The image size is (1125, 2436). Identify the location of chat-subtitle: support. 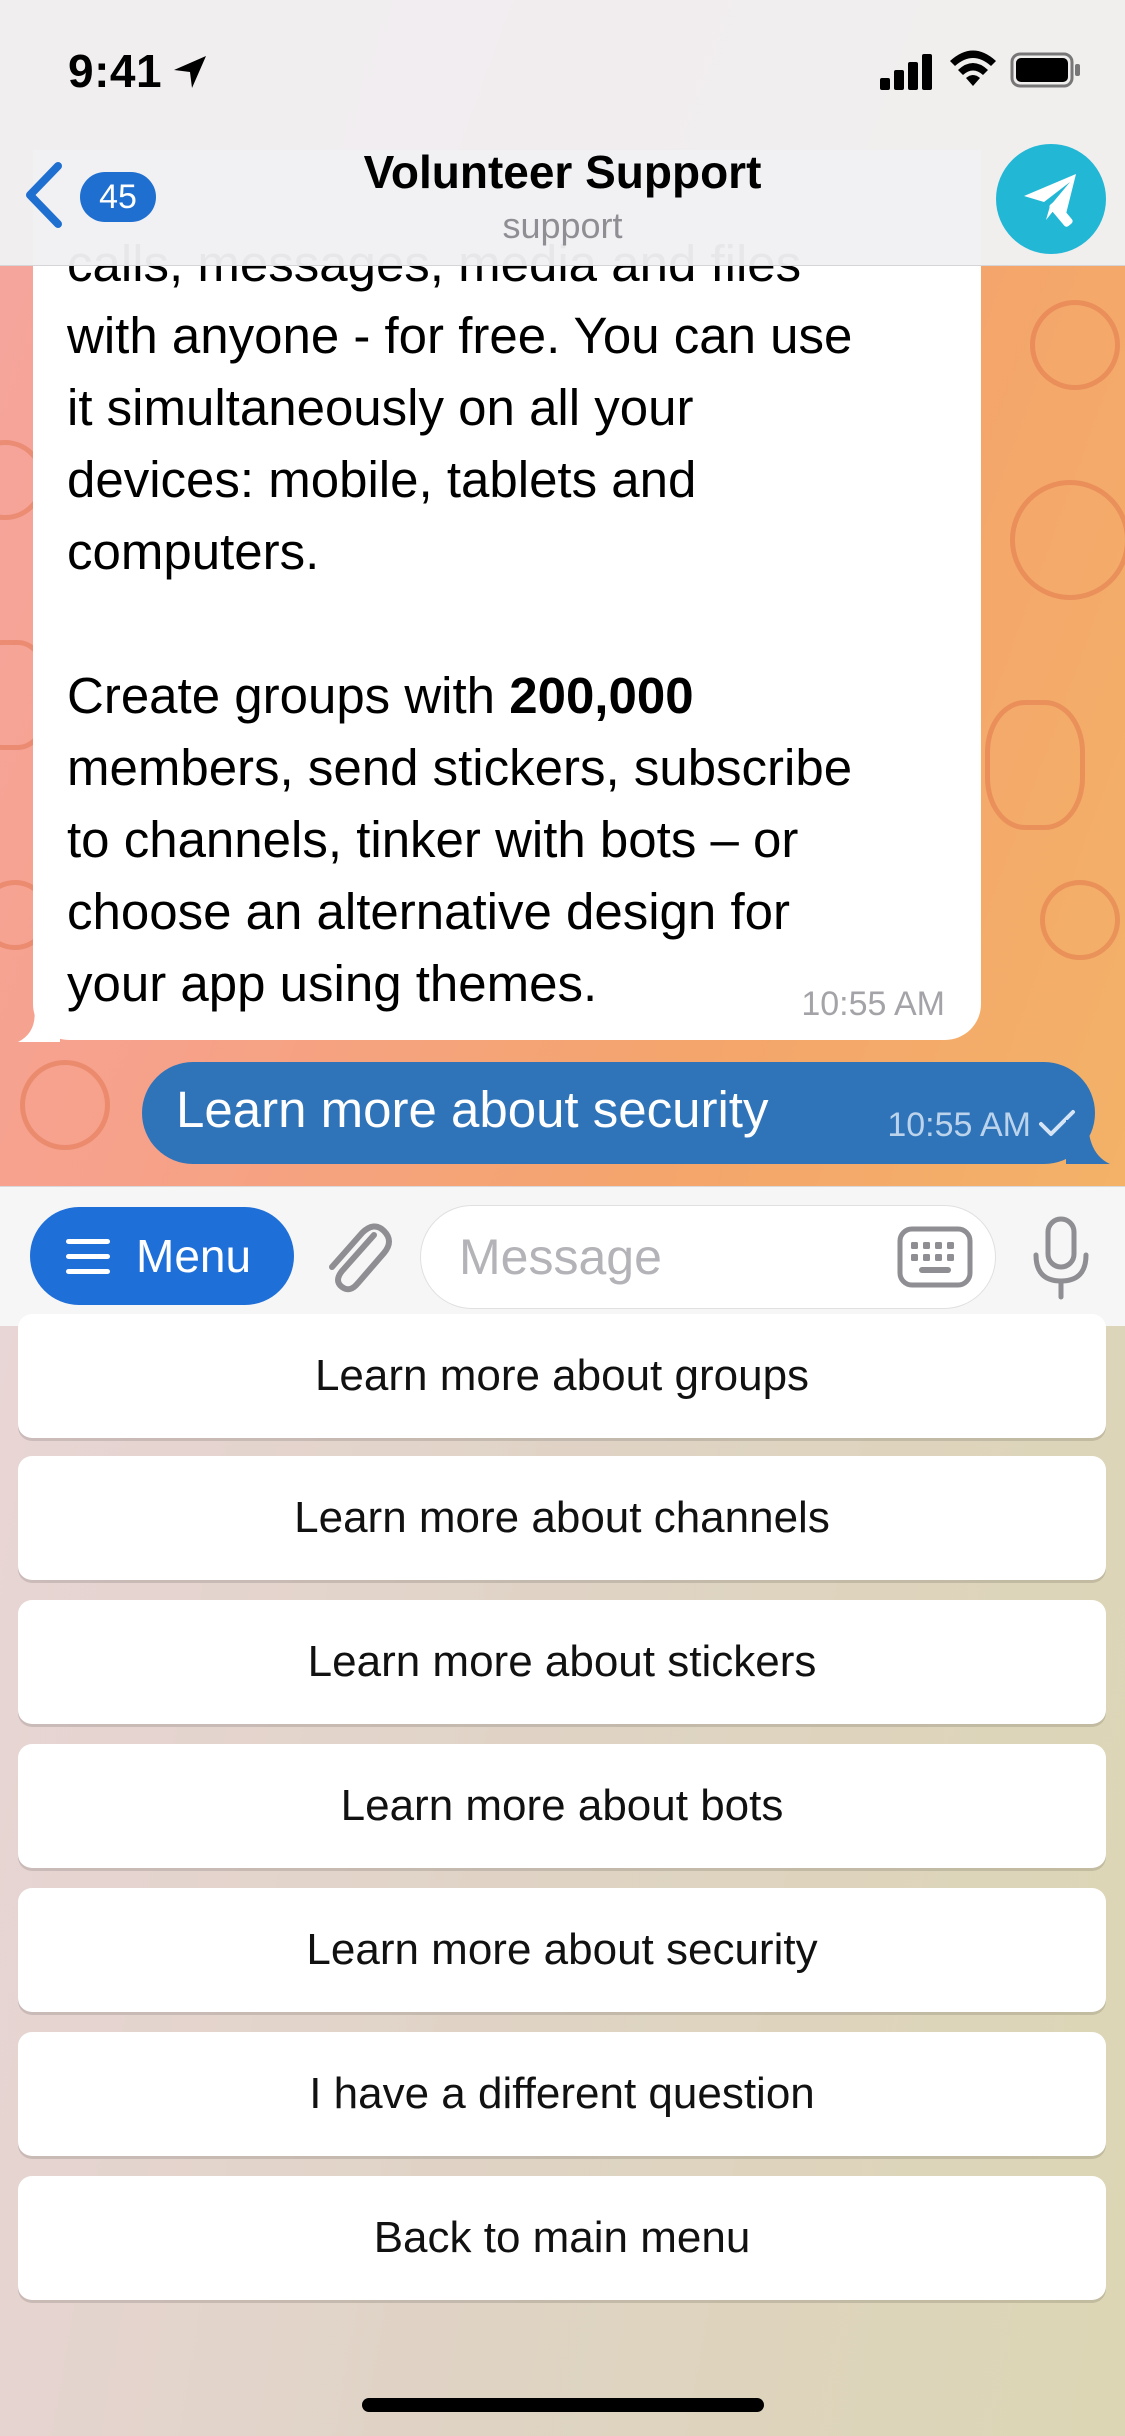
(562, 225).